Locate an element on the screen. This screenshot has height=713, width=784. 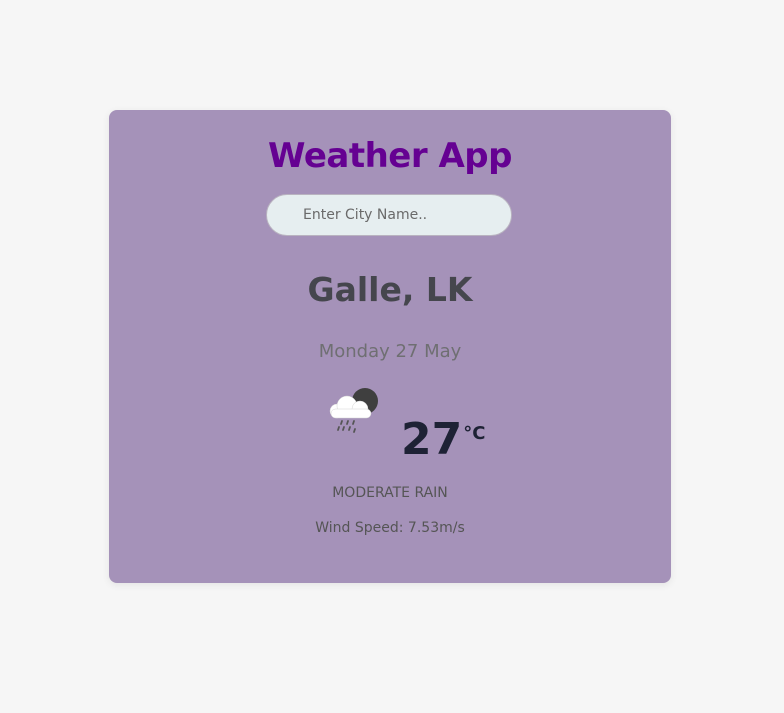
city-name: Galle, LK is located at coordinates (390, 289).